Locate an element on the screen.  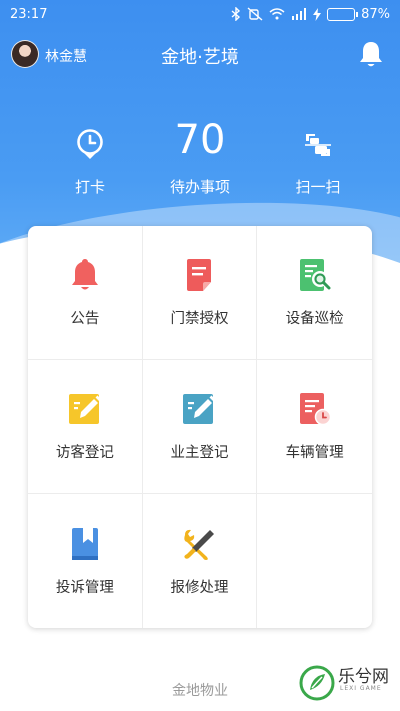
pending-tasks-button: 70 待办事项 is located at coordinates (200, 157).